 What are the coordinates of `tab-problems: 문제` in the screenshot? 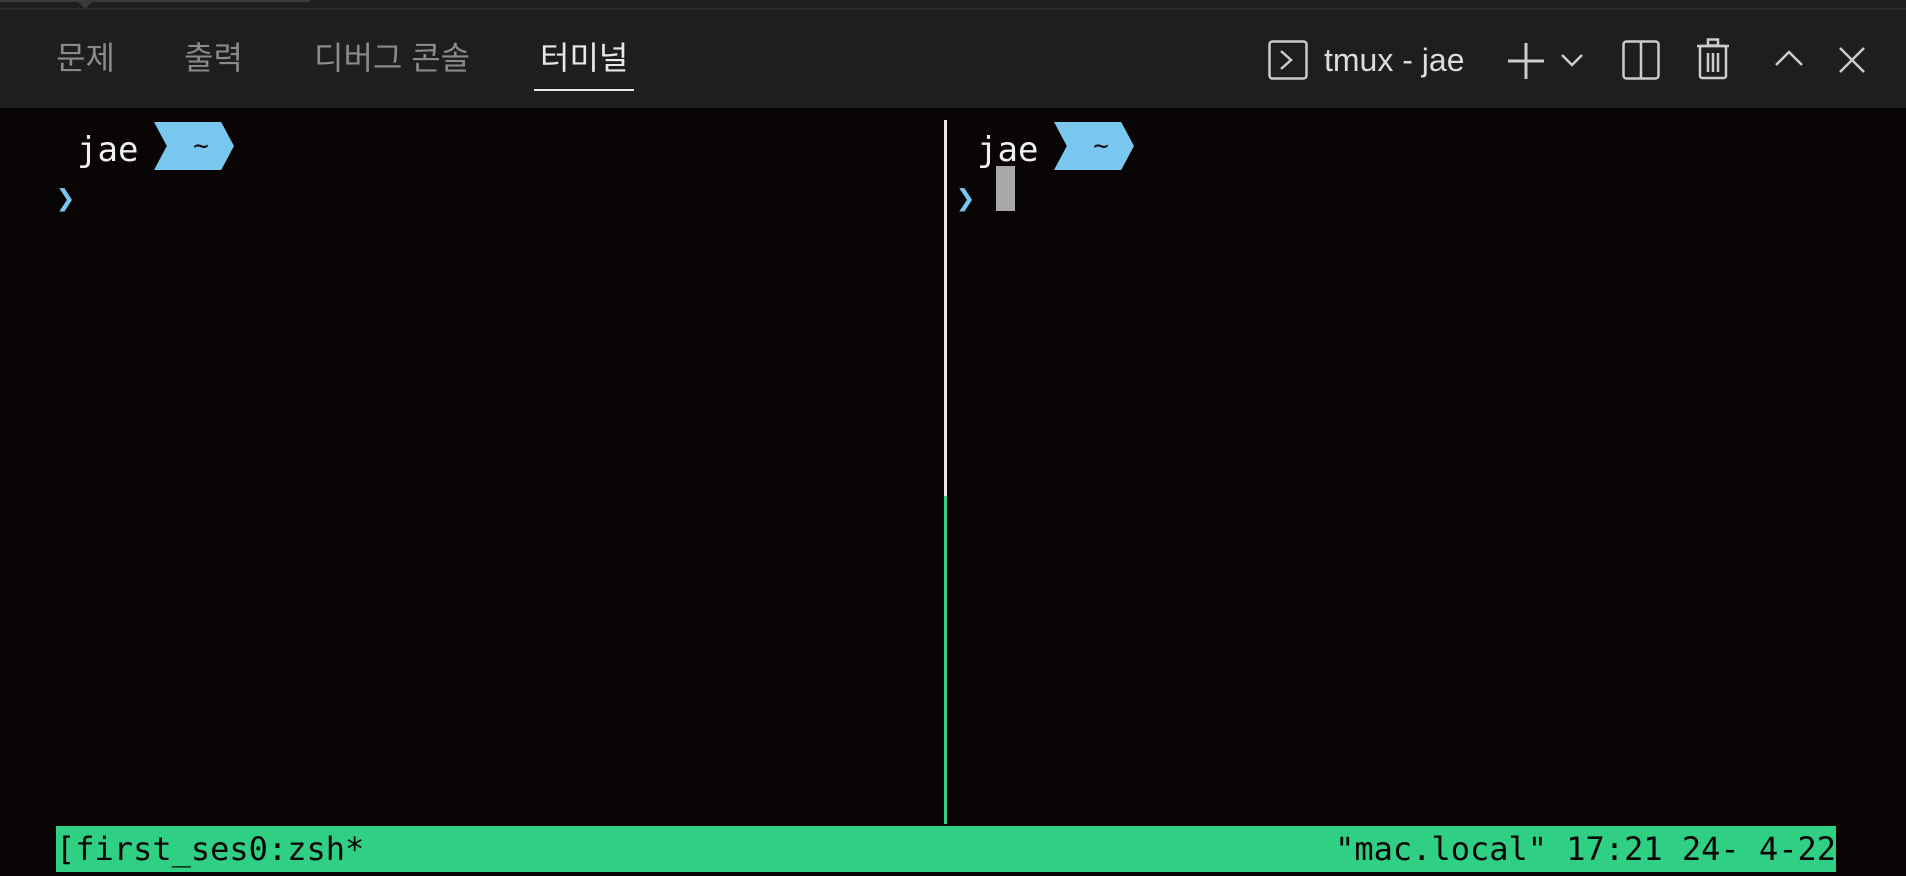 It's located at (85, 58).